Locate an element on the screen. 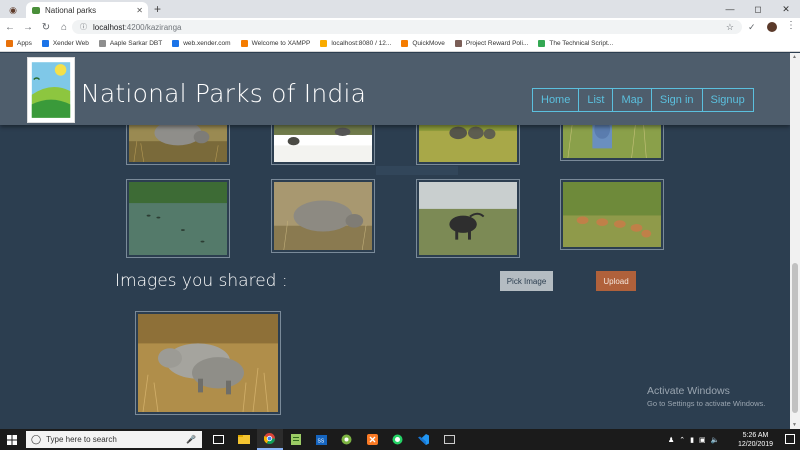 This screenshot has height=450, width=800. apps-grid-icon is located at coordinates (9, 43).